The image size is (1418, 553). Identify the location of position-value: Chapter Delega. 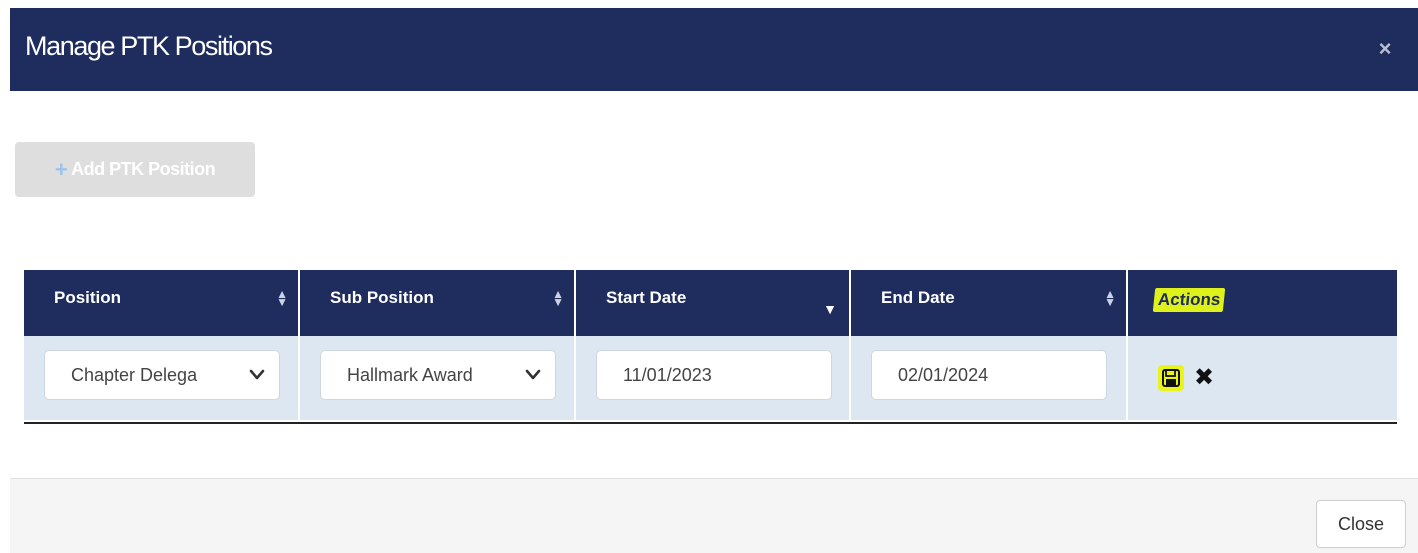
(134, 375).